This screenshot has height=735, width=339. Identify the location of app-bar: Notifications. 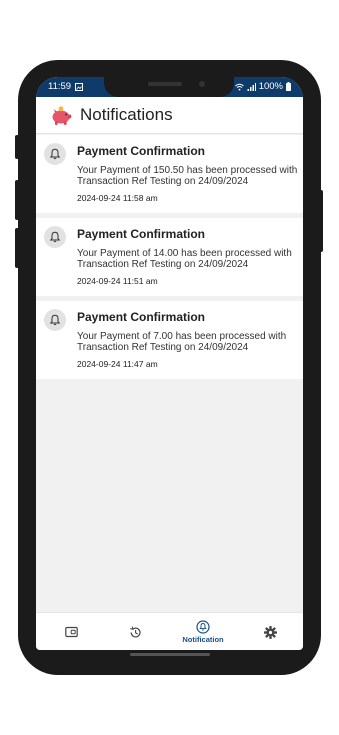
(169, 115).